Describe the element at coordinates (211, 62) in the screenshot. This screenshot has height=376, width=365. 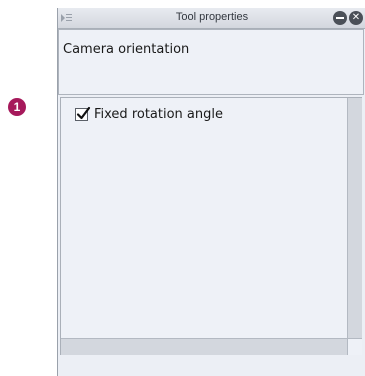
I see `section-header-box: Camera orientation` at that location.